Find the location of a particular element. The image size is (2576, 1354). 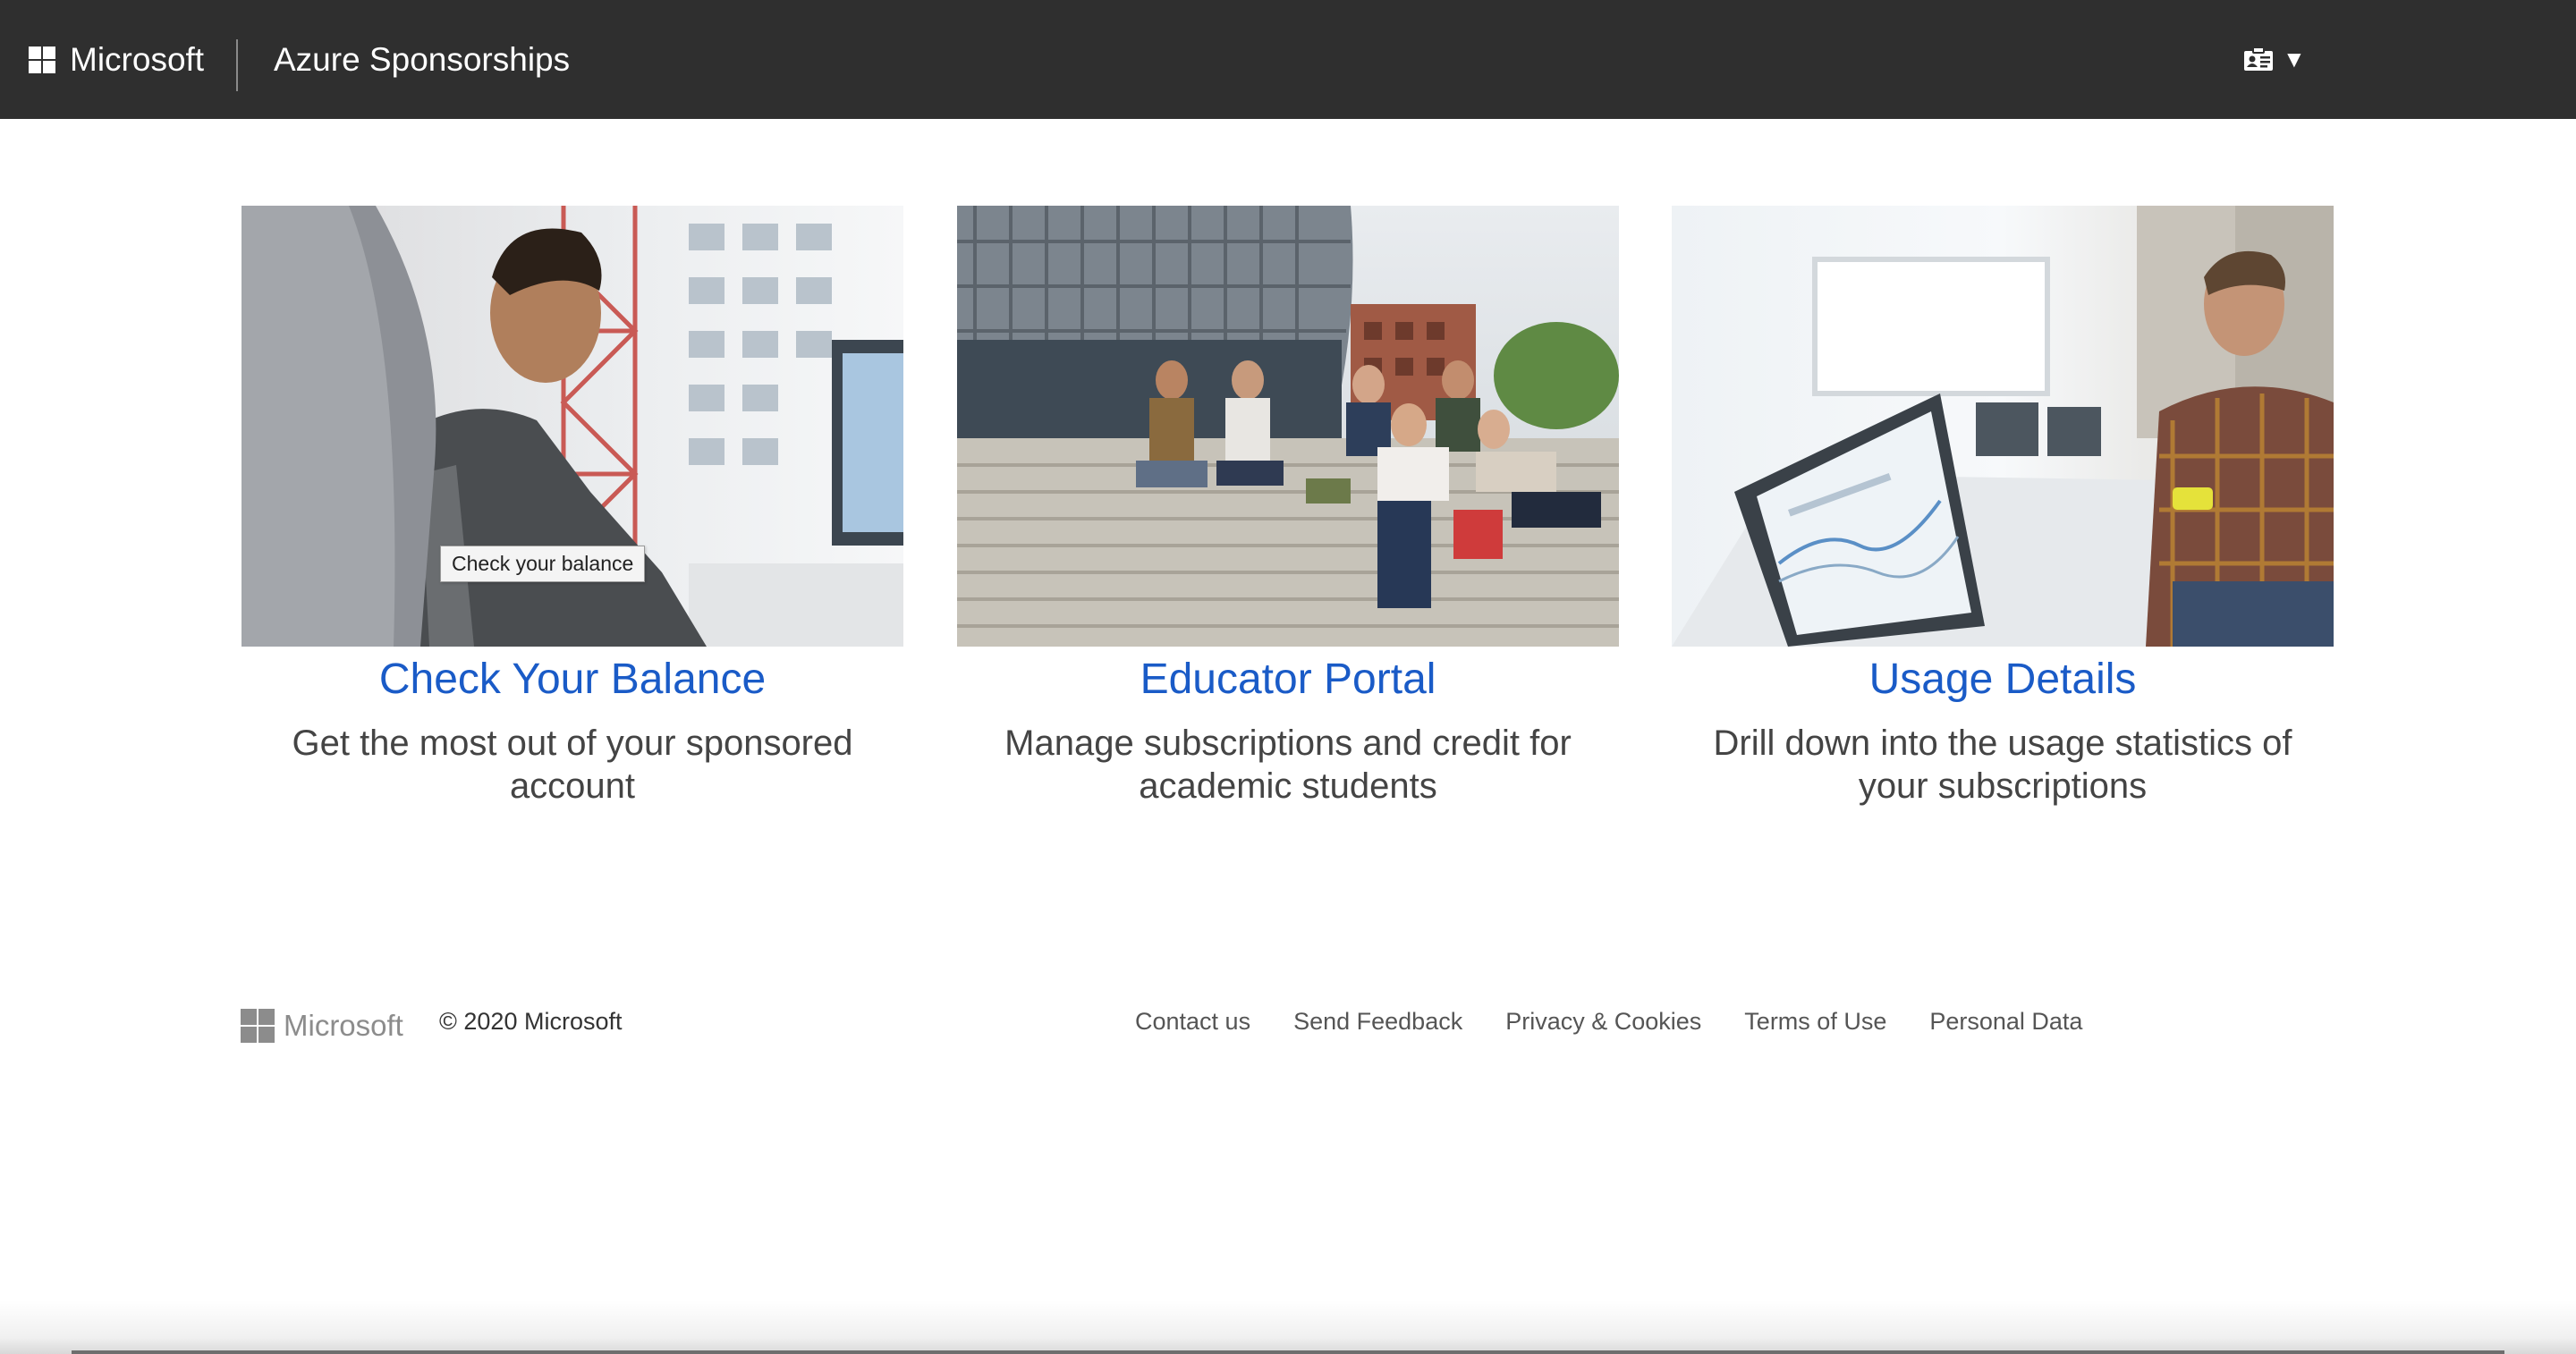

man-with-phone-photo is located at coordinates (2003, 426).